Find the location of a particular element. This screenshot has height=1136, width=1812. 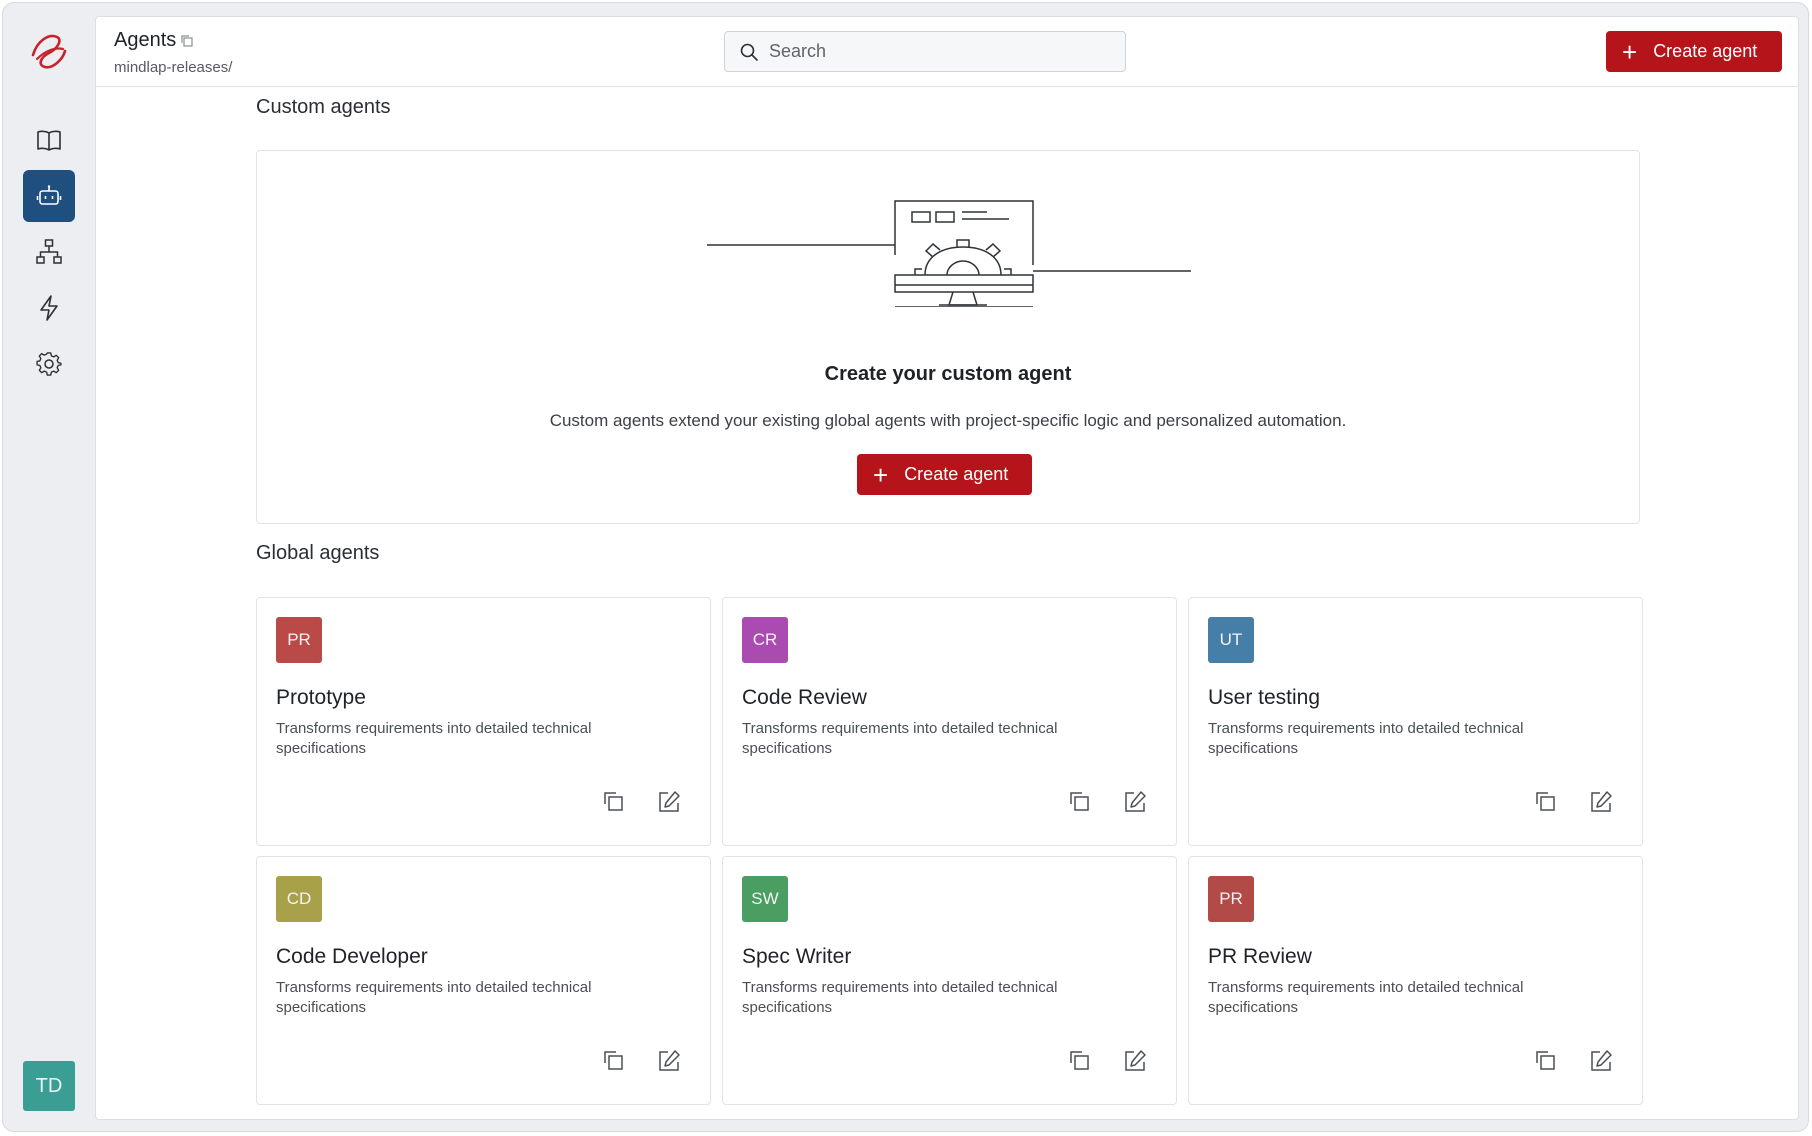

create-custom-agent-button: + Create agent is located at coordinates (944, 474).